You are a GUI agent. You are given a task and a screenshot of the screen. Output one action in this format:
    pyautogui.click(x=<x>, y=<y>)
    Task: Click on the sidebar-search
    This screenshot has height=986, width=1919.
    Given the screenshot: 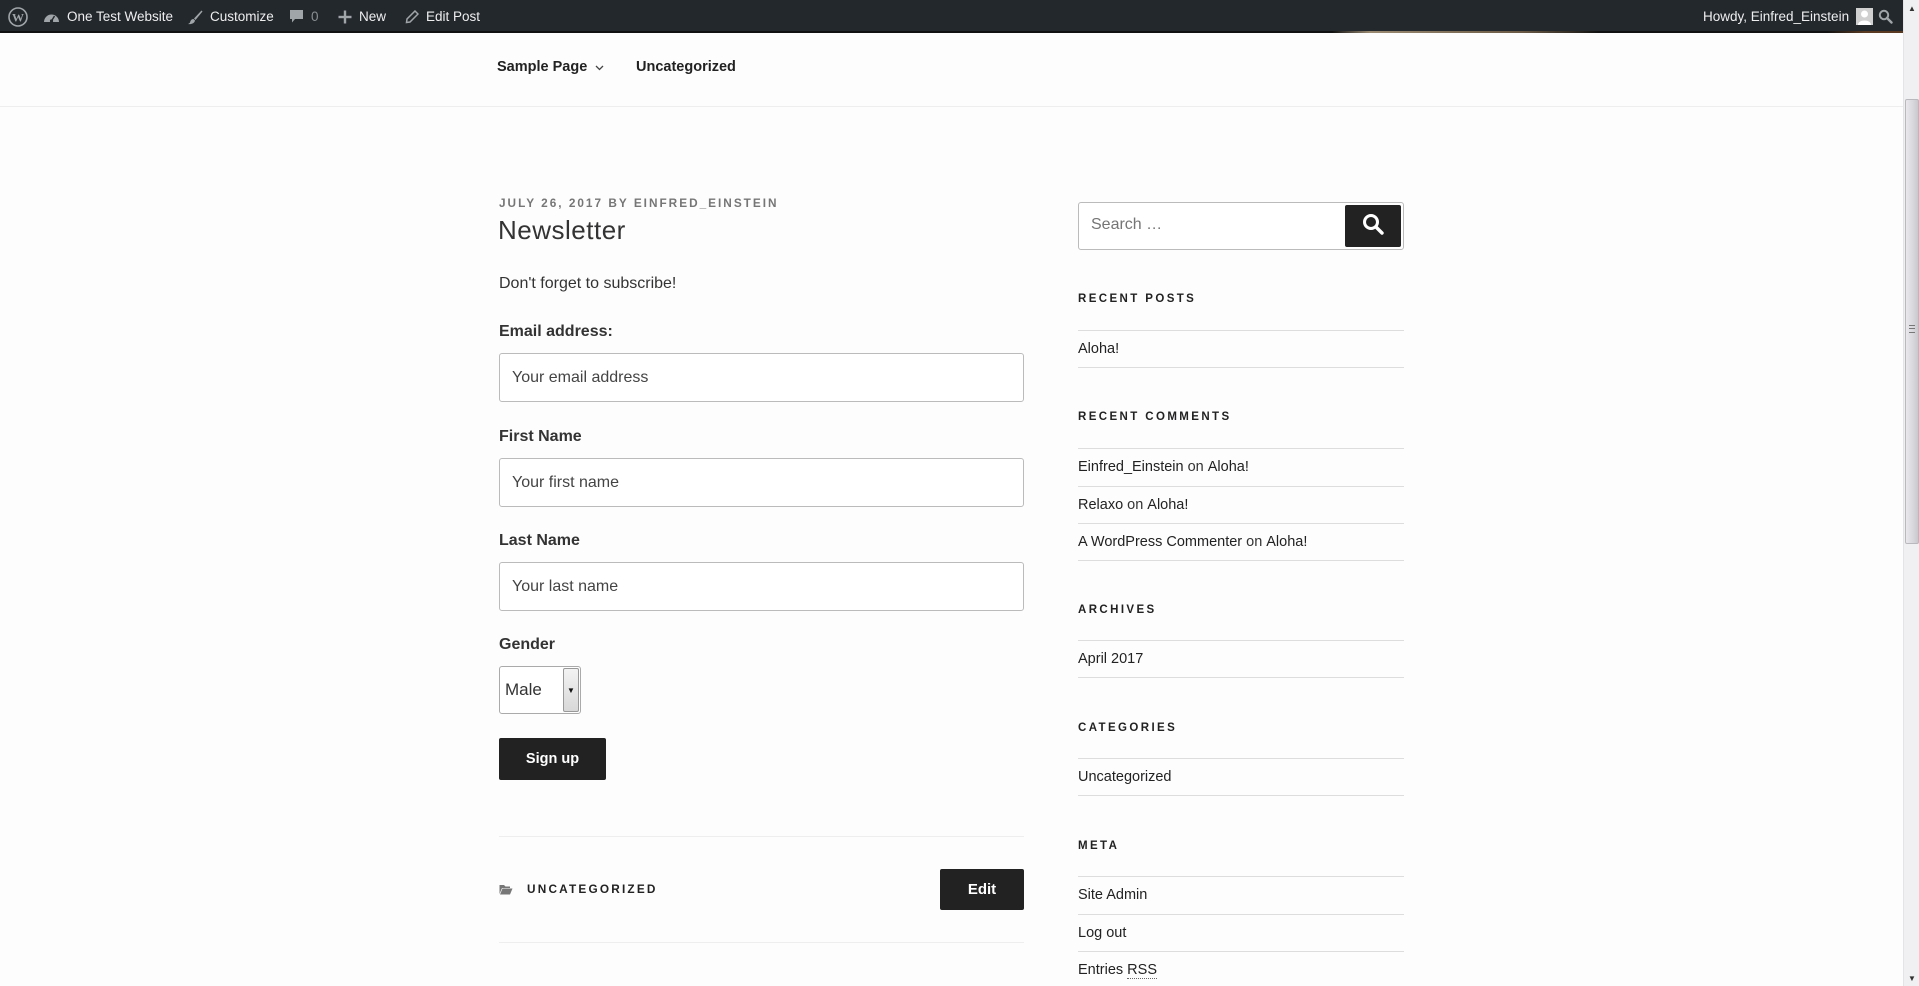 What is the action you would take?
    pyautogui.click(x=1241, y=226)
    